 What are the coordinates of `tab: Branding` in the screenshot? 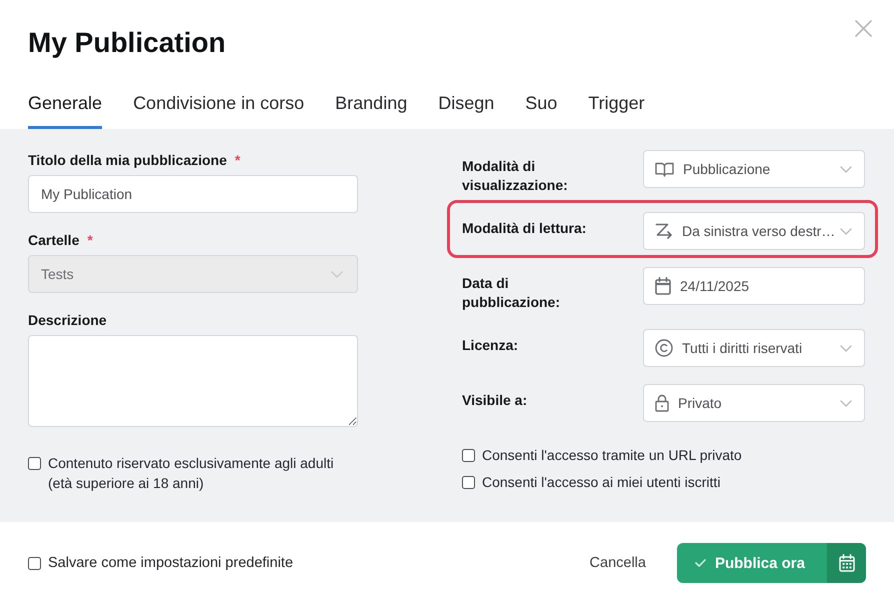 It's located at (371, 110).